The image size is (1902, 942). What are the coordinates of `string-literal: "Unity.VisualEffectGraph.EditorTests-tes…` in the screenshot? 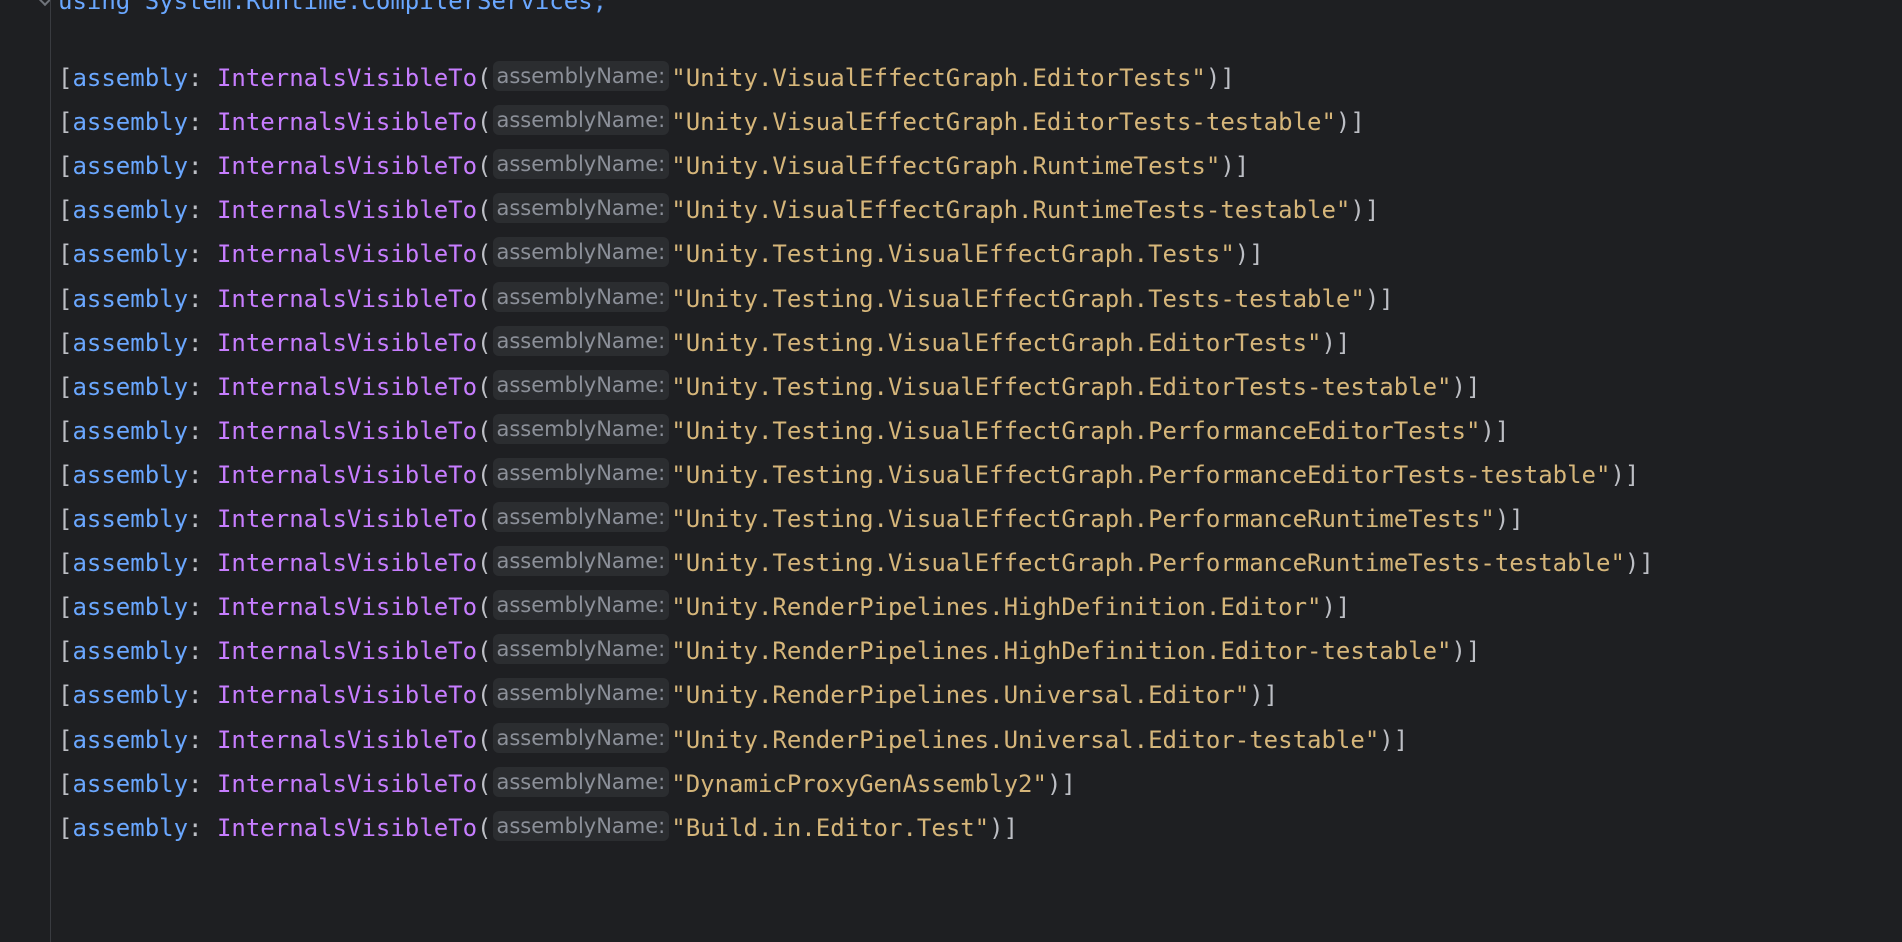 It's located at (1003, 122).